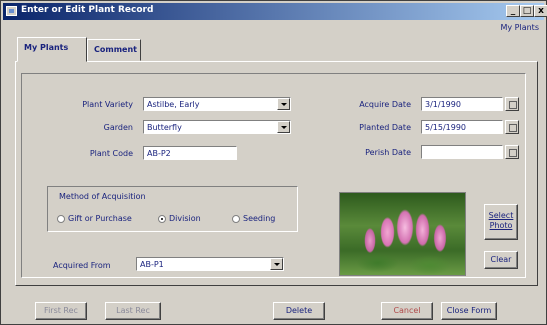 The height and width of the screenshot is (325, 547). I want to click on acquire-date-field: 3/1/1990, so click(462, 104).